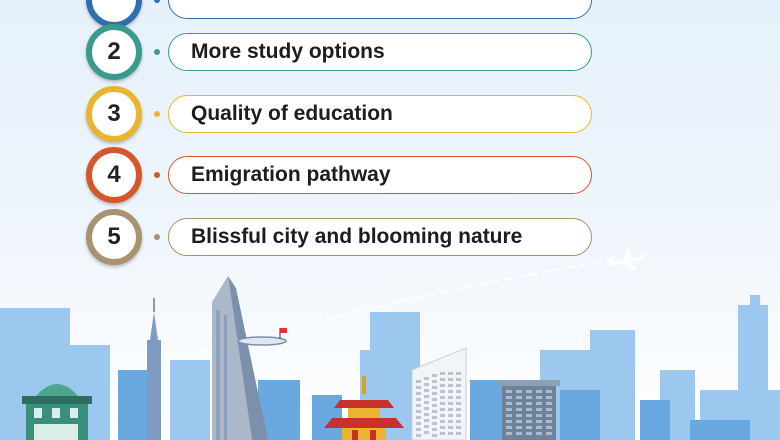  I want to click on flag-icon, so click(283, 330).